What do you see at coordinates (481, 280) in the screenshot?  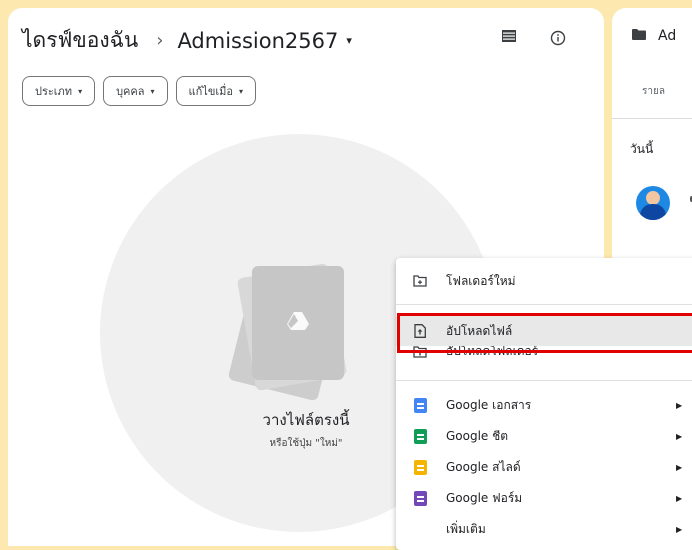 I see `menu-item-label: โฟลเดอร์ใหม่` at bounding box center [481, 280].